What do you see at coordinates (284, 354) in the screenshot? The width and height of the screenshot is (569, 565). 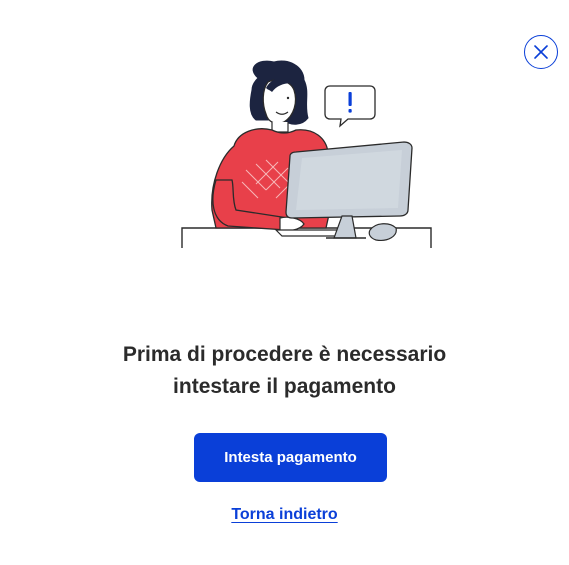 I see `headline-line-1: Prima di procedere è necessario` at bounding box center [284, 354].